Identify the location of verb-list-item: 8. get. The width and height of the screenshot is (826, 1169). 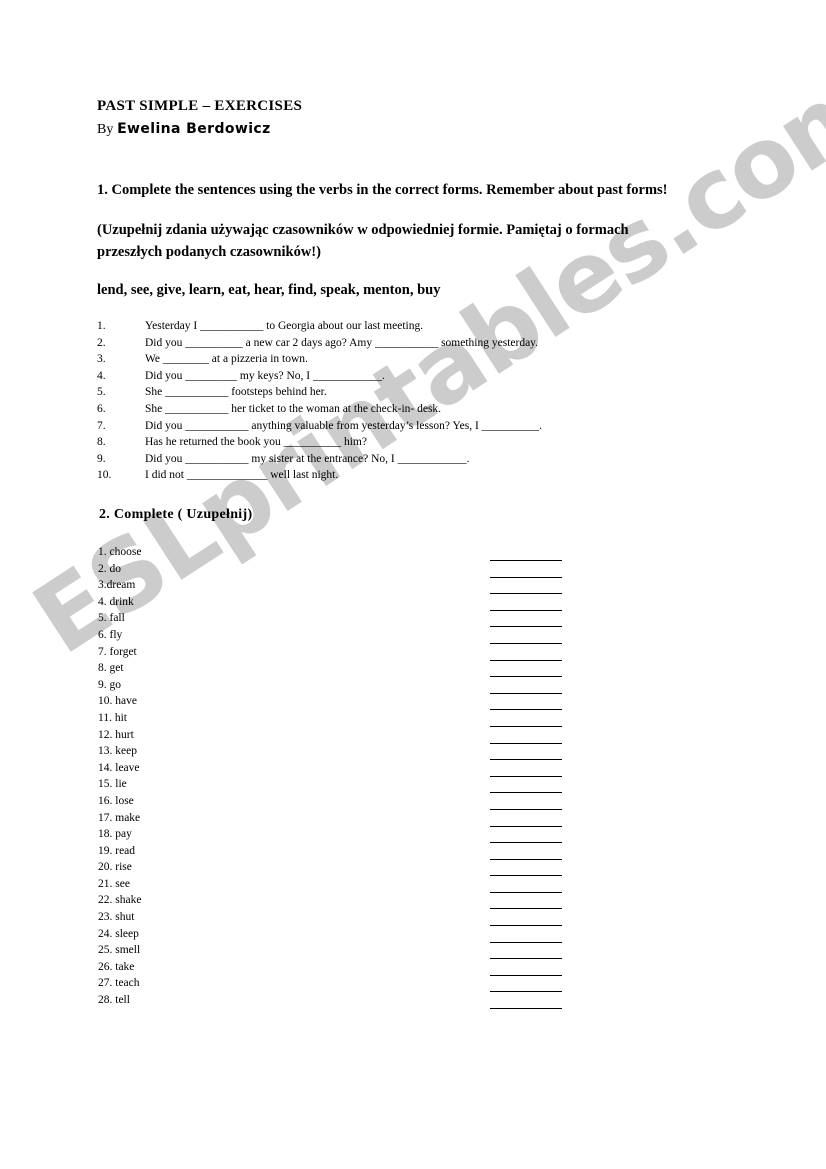
(111, 668).